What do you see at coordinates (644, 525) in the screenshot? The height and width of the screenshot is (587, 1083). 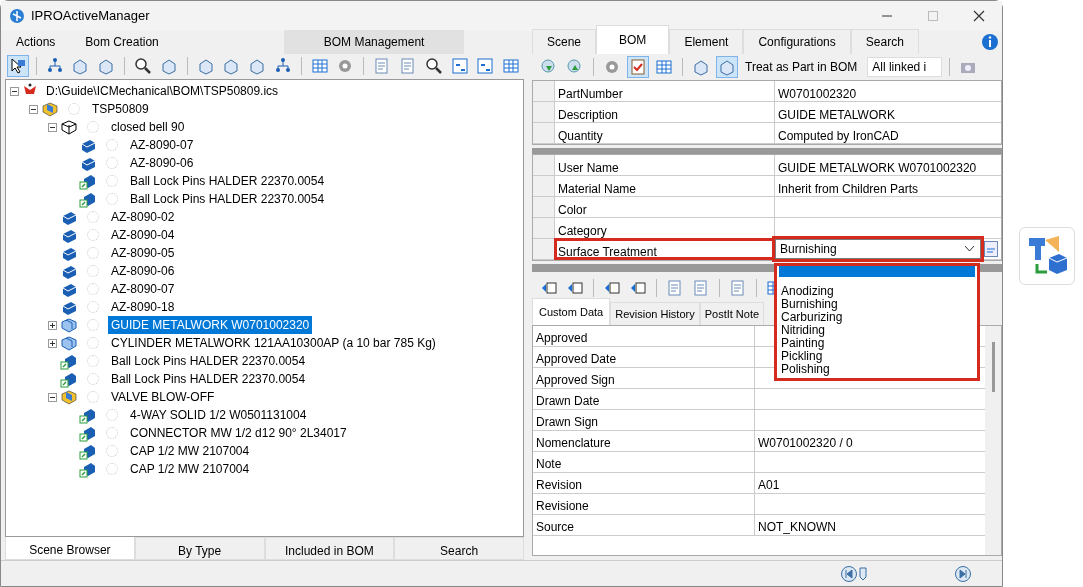 I see `field-name: Source` at bounding box center [644, 525].